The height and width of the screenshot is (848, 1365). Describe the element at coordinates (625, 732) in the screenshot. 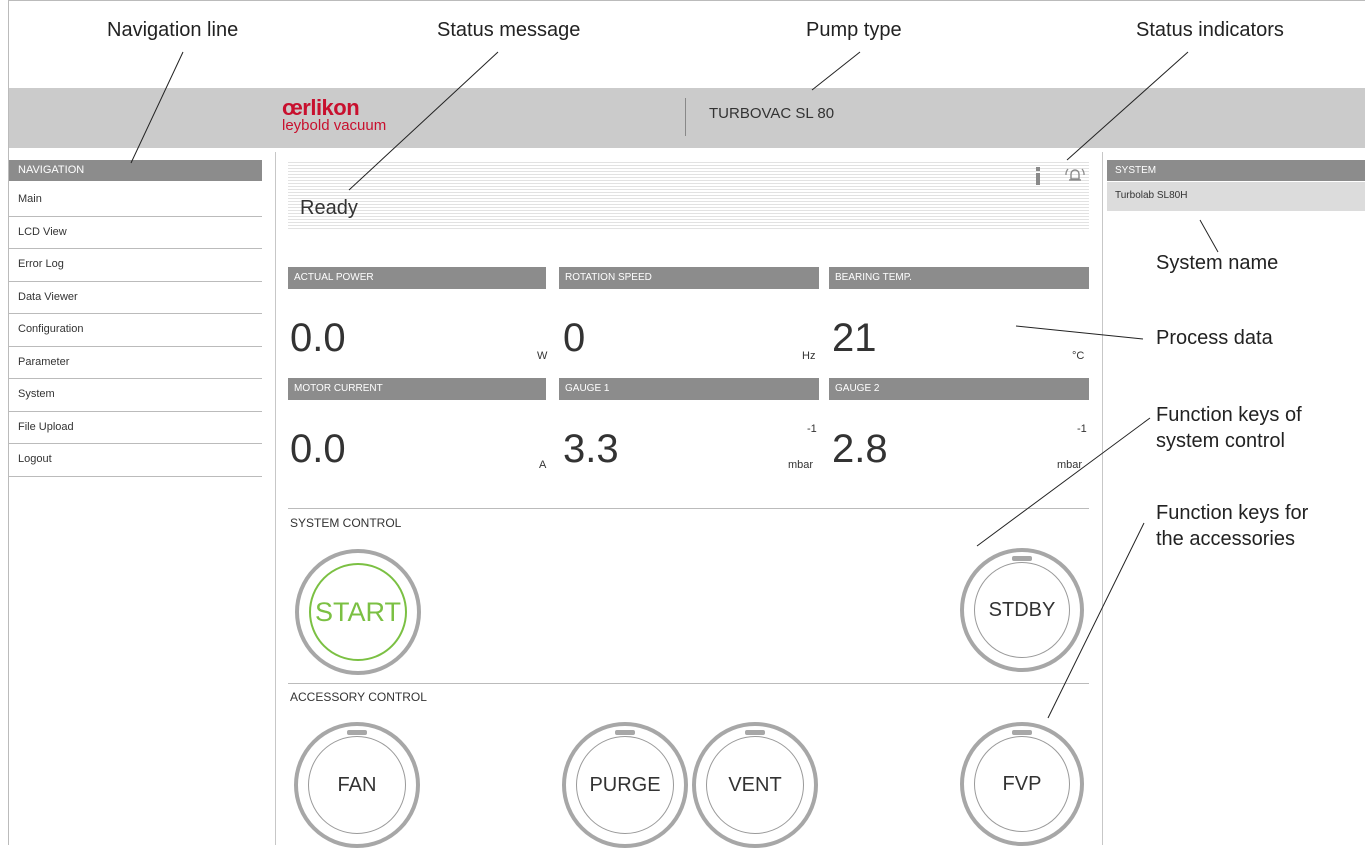

I see `purge-notch` at that location.